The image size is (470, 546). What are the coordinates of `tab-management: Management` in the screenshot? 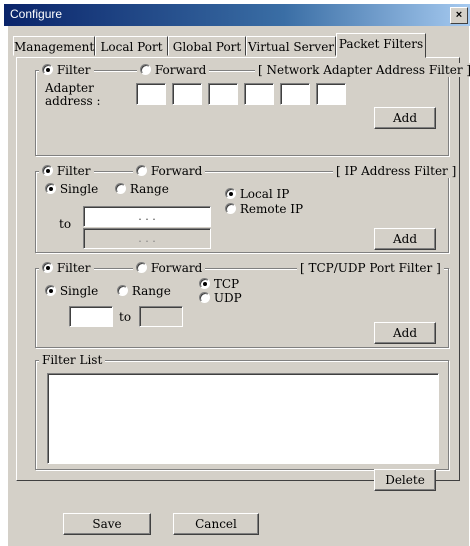 It's located at (54, 46).